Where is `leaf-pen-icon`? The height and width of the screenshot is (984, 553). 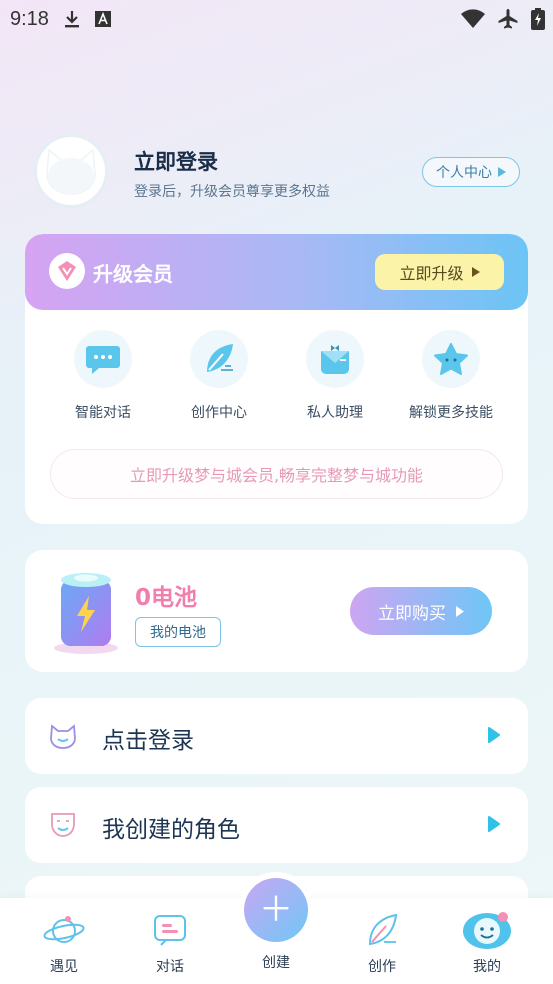
leaf-pen-icon is located at coordinates (219, 359).